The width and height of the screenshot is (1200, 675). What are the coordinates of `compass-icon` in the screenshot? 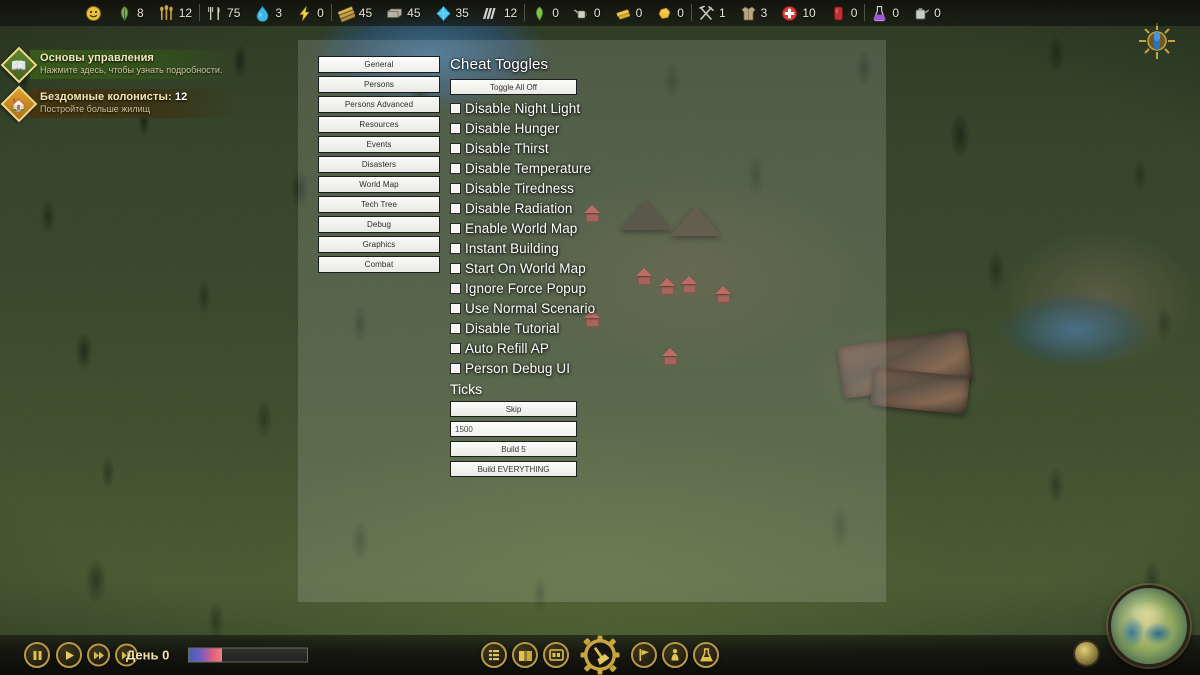 It's located at (1157, 41).